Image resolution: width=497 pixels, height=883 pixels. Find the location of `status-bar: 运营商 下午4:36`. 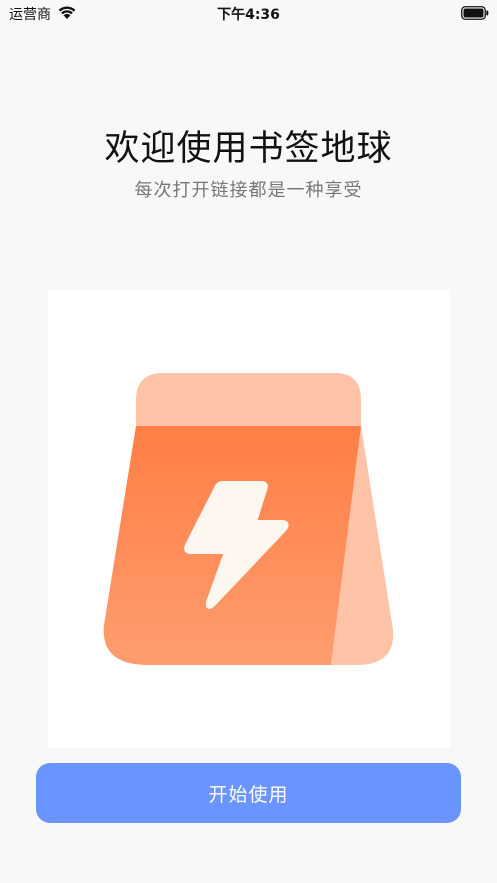

status-bar: 运营商 下午4:36 is located at coordinates (248, 13).